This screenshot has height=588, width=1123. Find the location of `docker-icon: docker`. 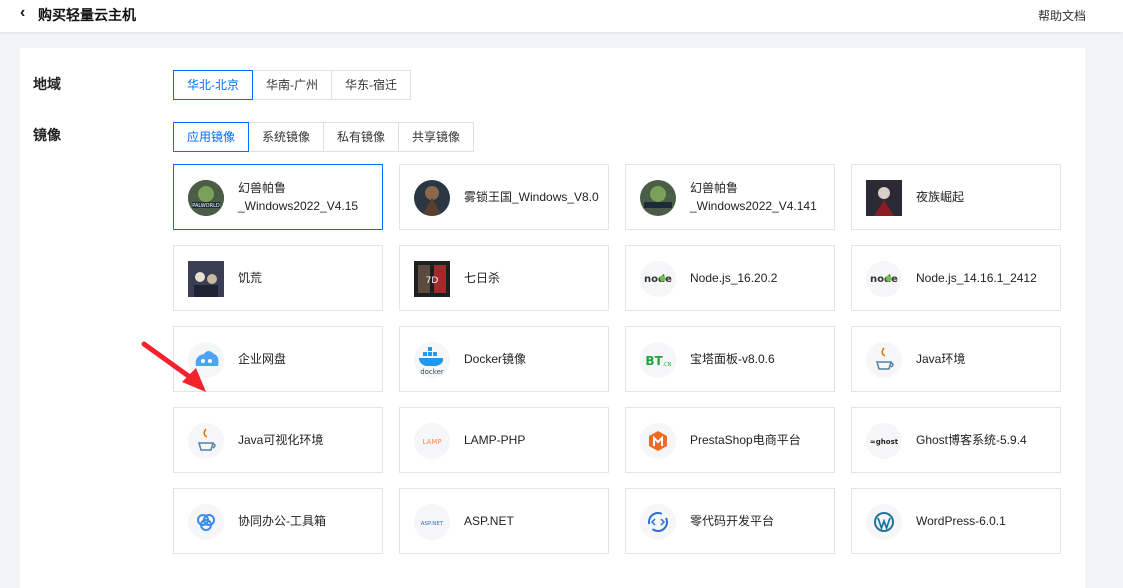

docker-icon: docker is located at coordinates (432, 360).